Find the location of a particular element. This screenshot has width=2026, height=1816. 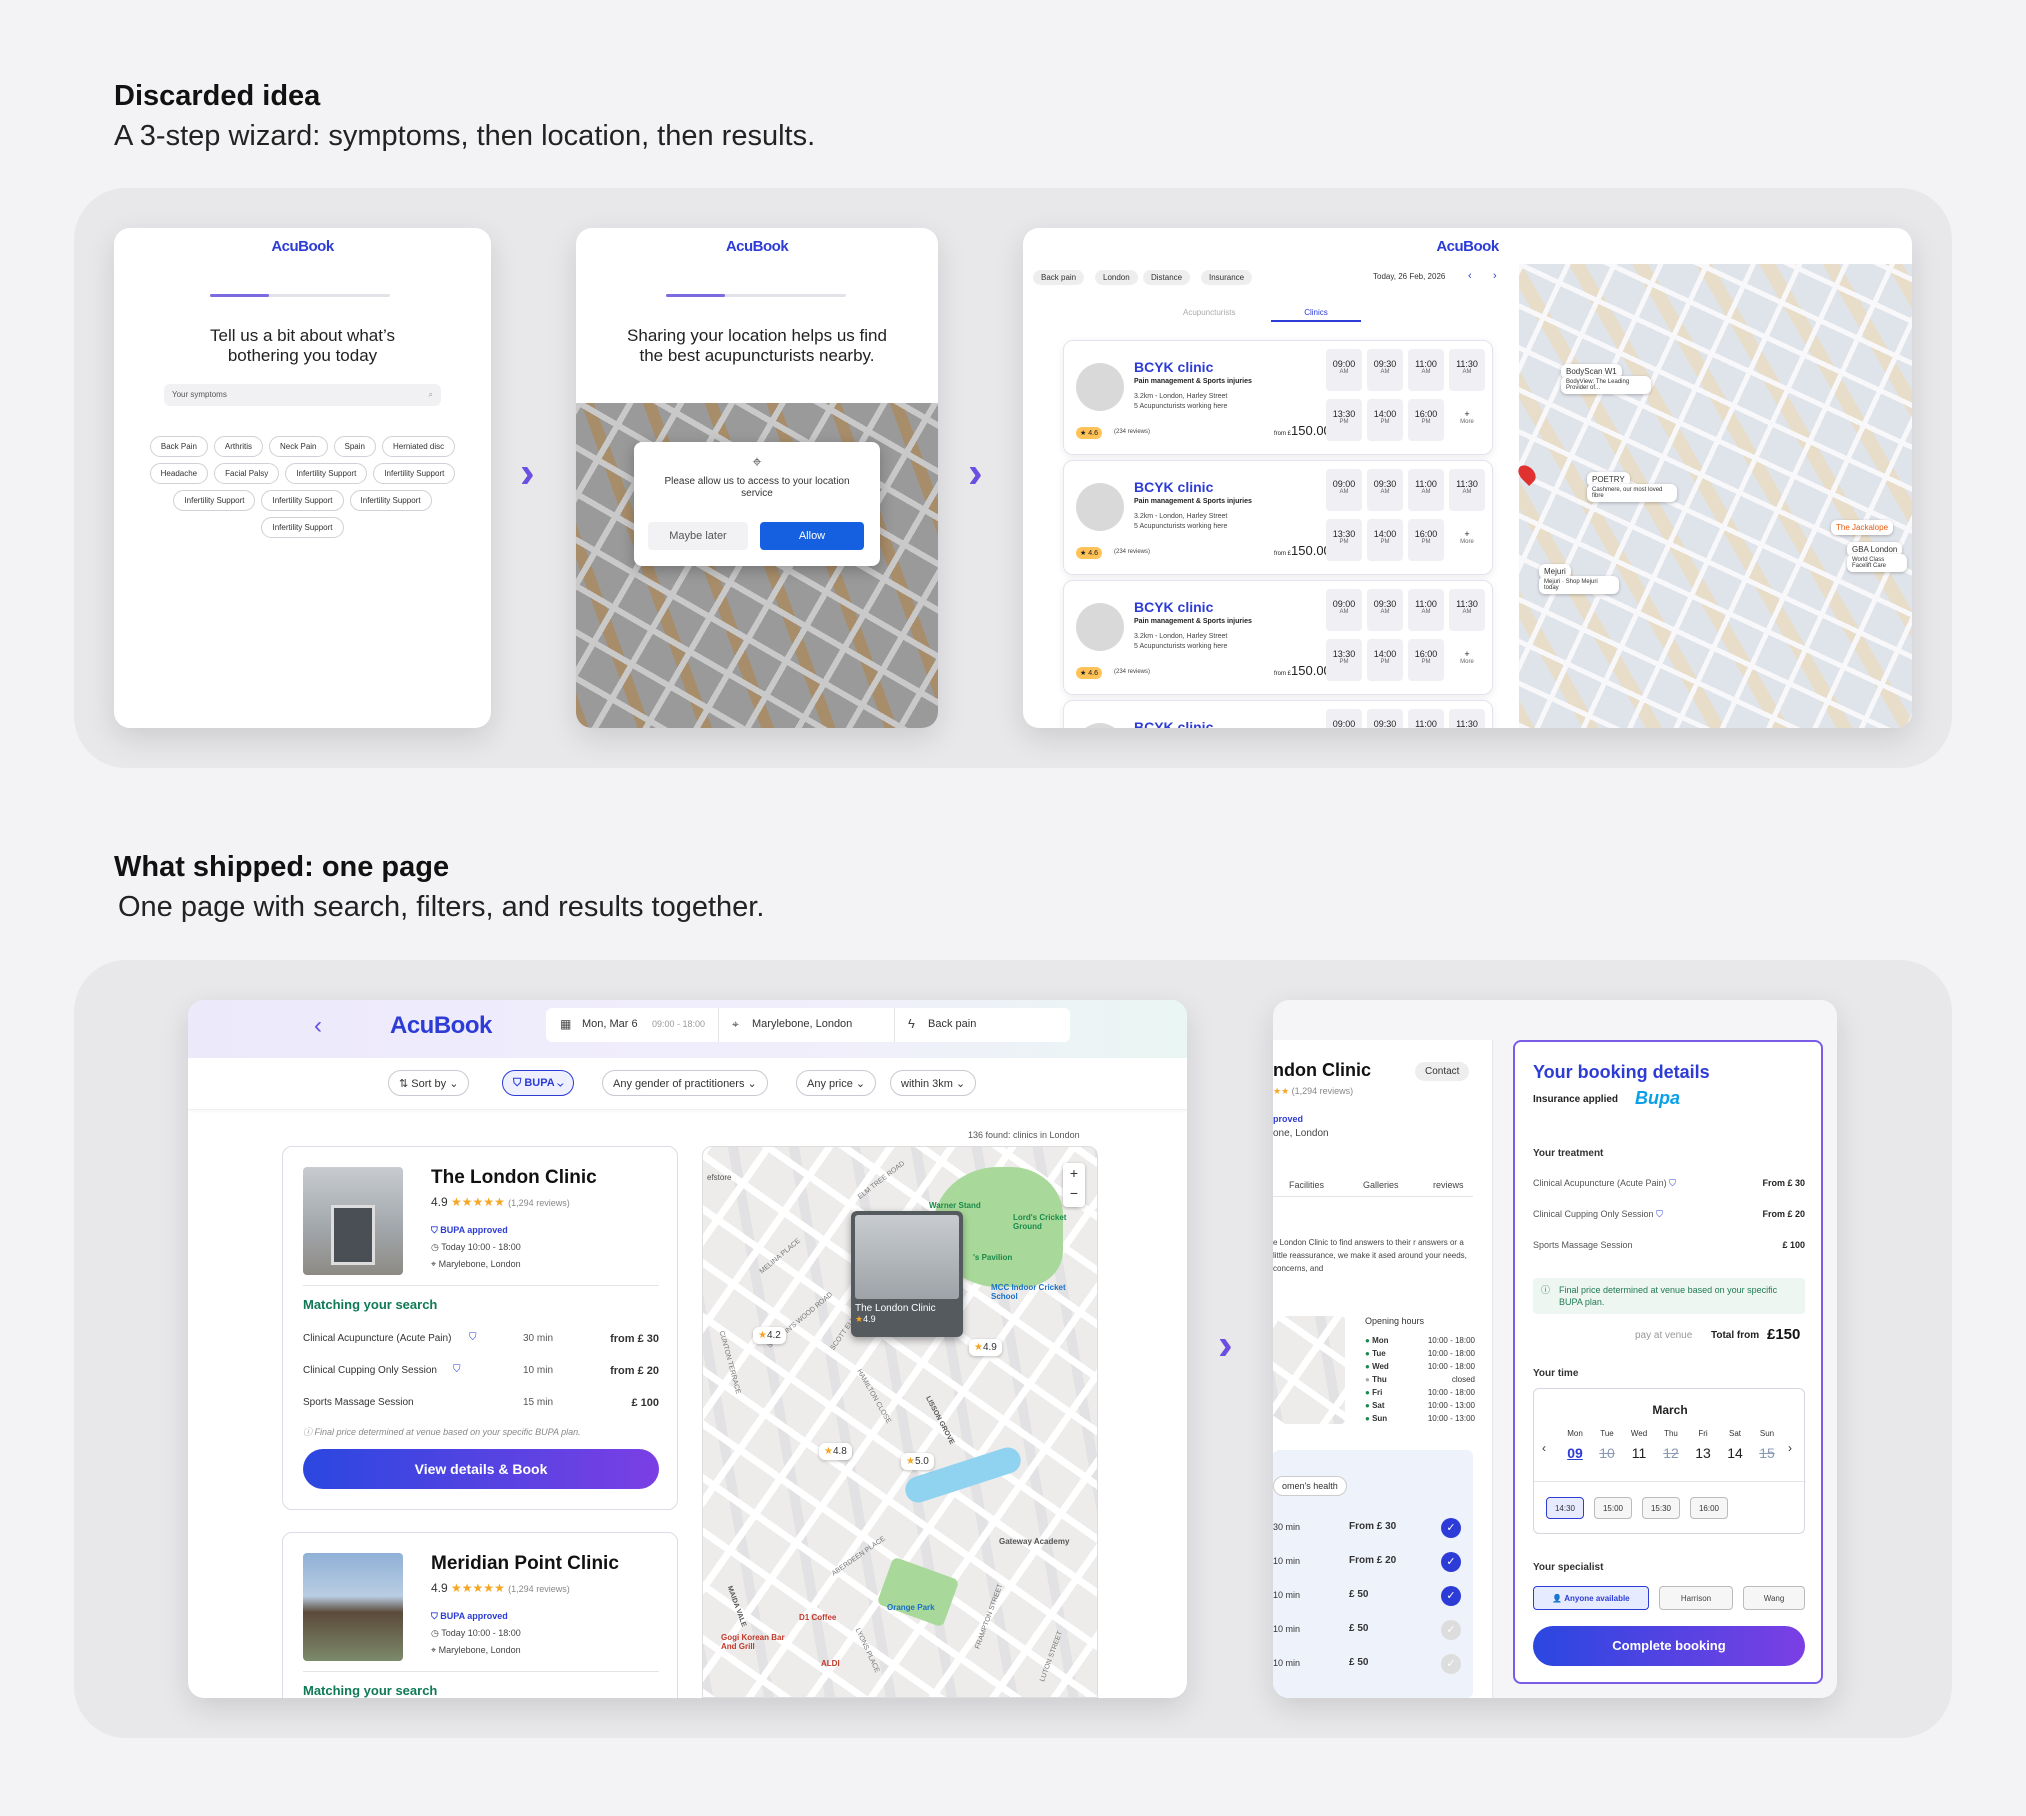

results-filter-chip: Insurance is located at coordinates (1227, 277).